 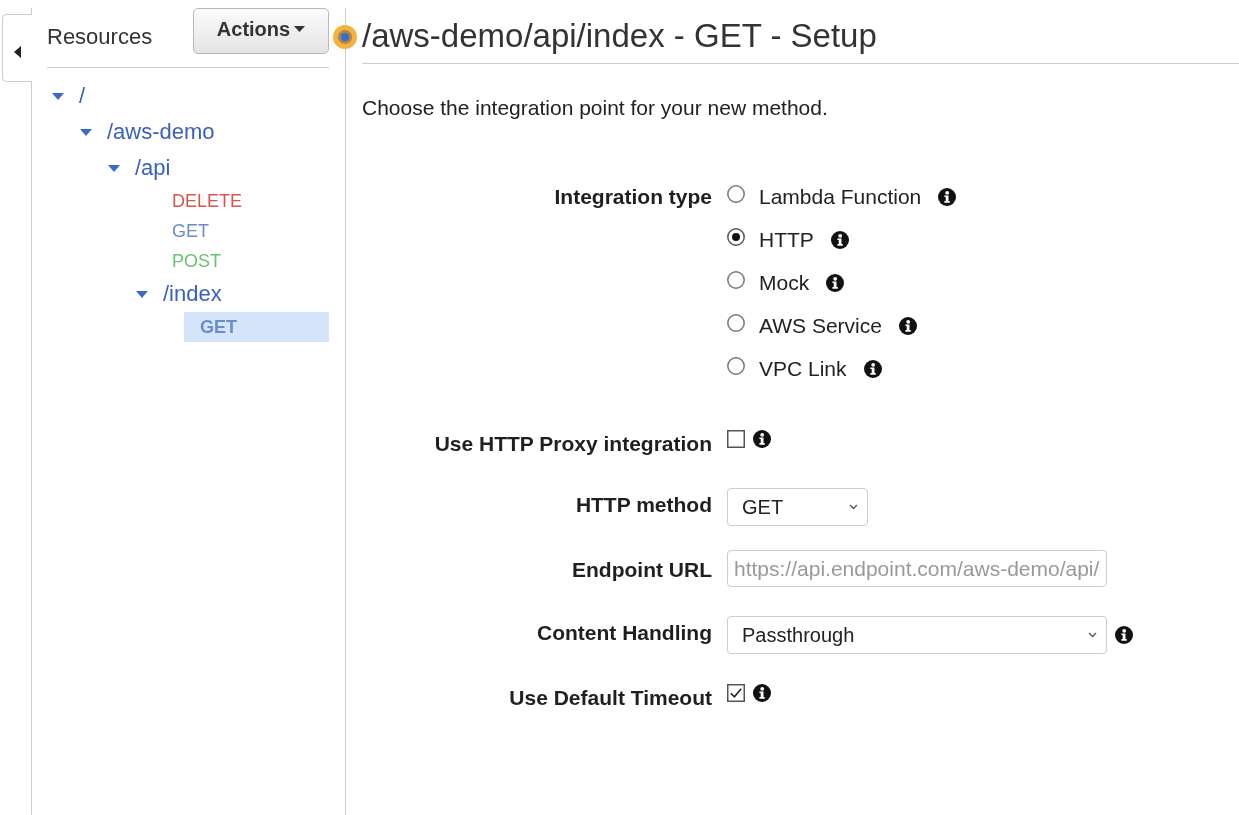 What do you see at coordinates (66, 96) in the screenshot?
I see `resource-tree-item: /` at bounding box center [66, 96].